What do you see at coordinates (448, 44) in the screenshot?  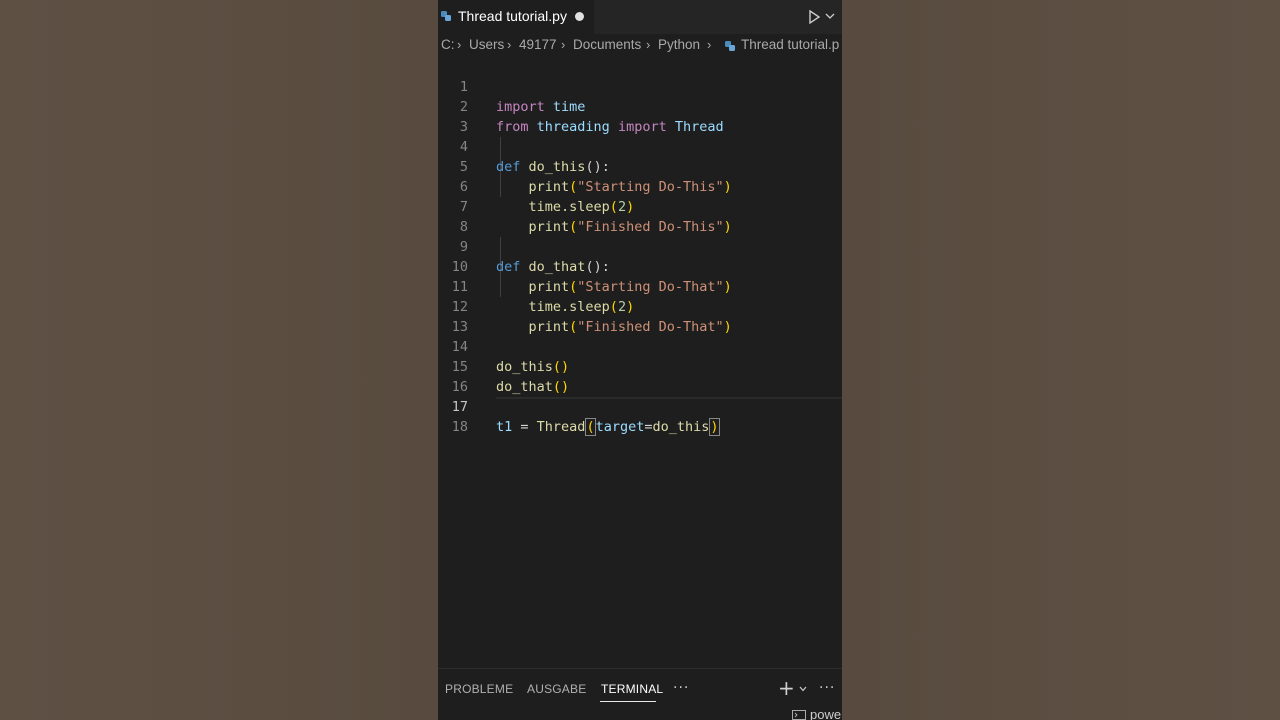 I see `breadcrumb-item: C:` at bounding box center [448, 44].